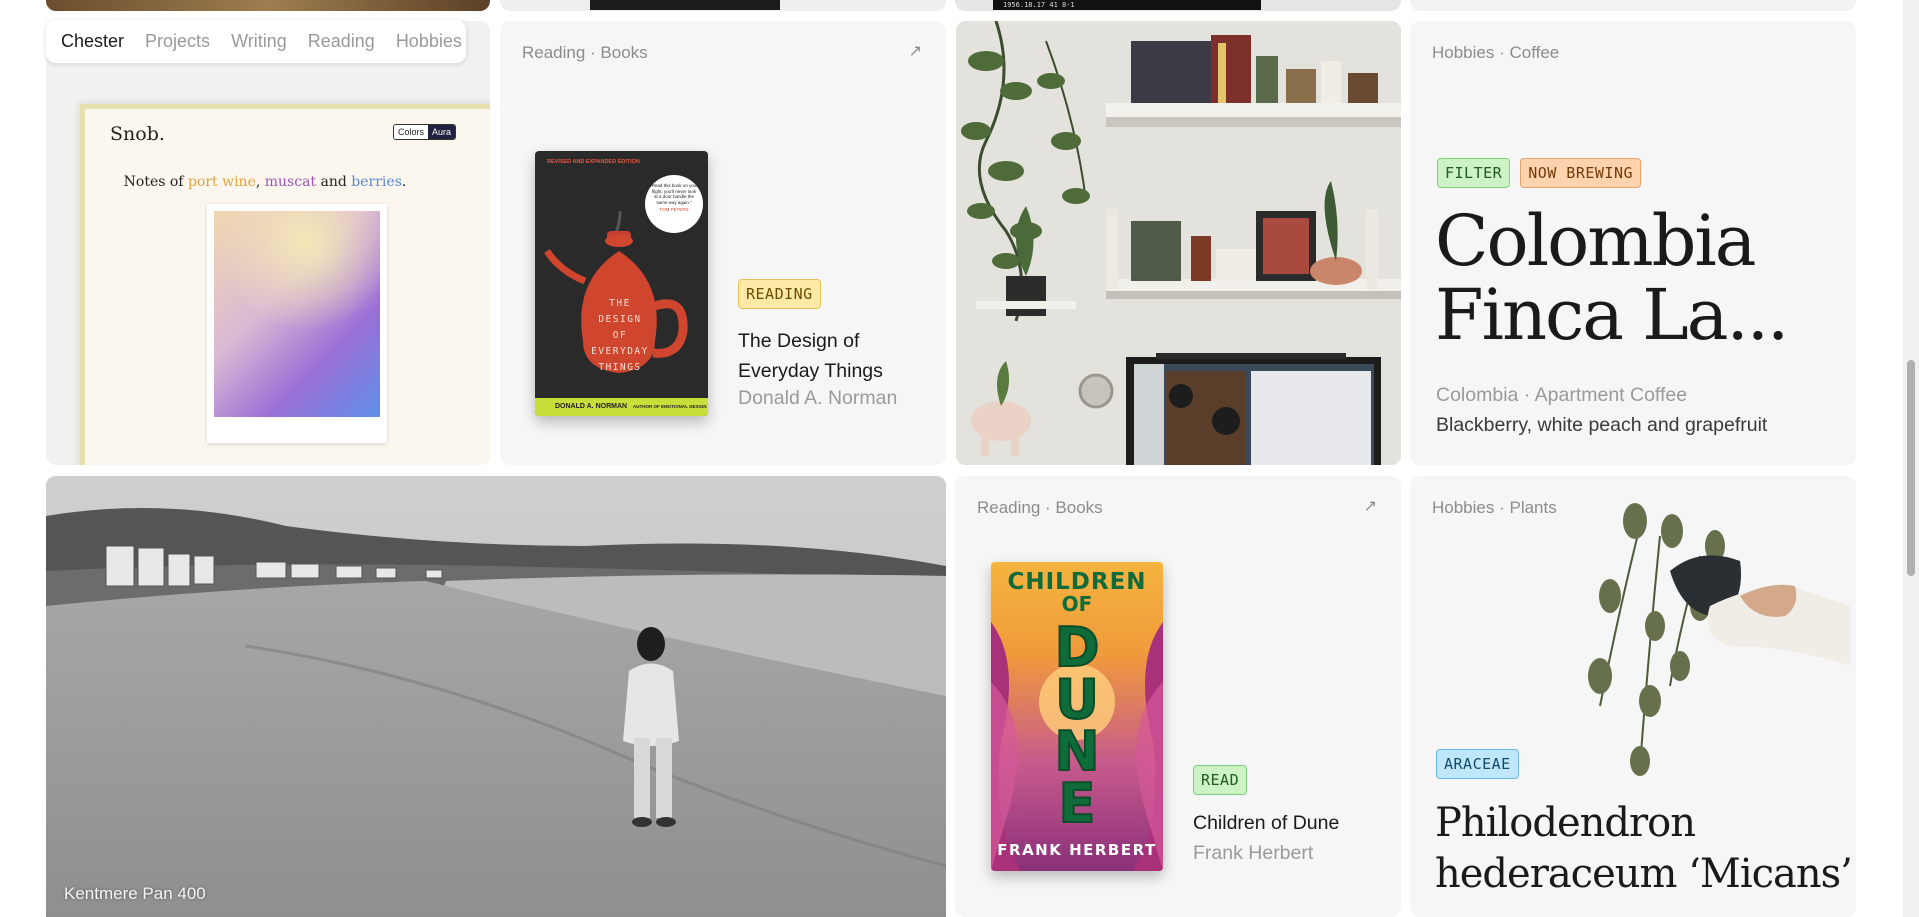 This screenshot has width=1919, height=917. I want to click on coffee-notes: Blackberry, white peach and grapefruit, so click(1602, 425).